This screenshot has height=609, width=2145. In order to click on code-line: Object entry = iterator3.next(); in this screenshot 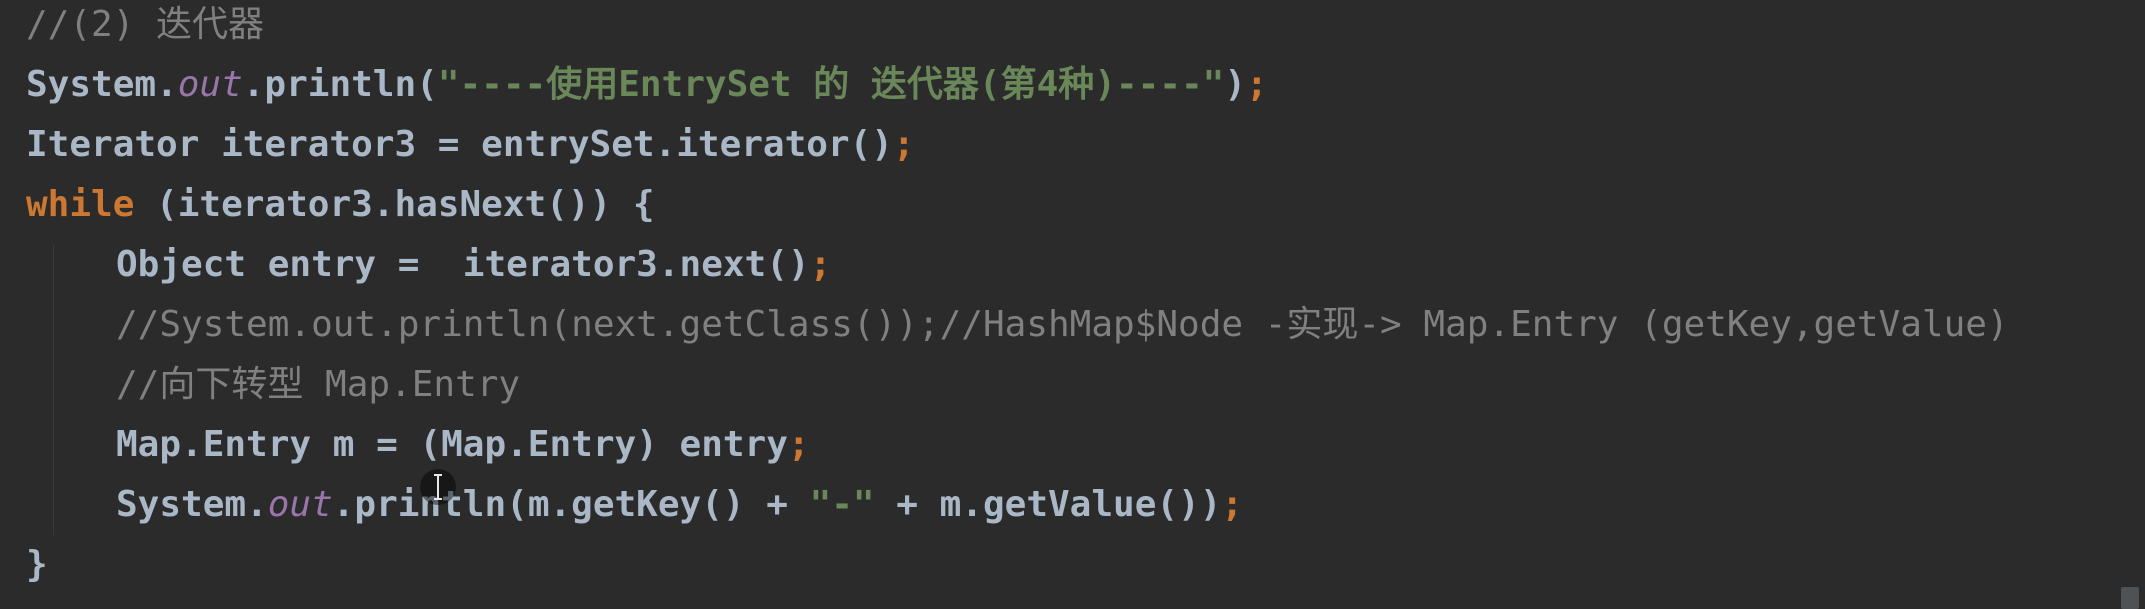, I will do `click(1065, 265)`.